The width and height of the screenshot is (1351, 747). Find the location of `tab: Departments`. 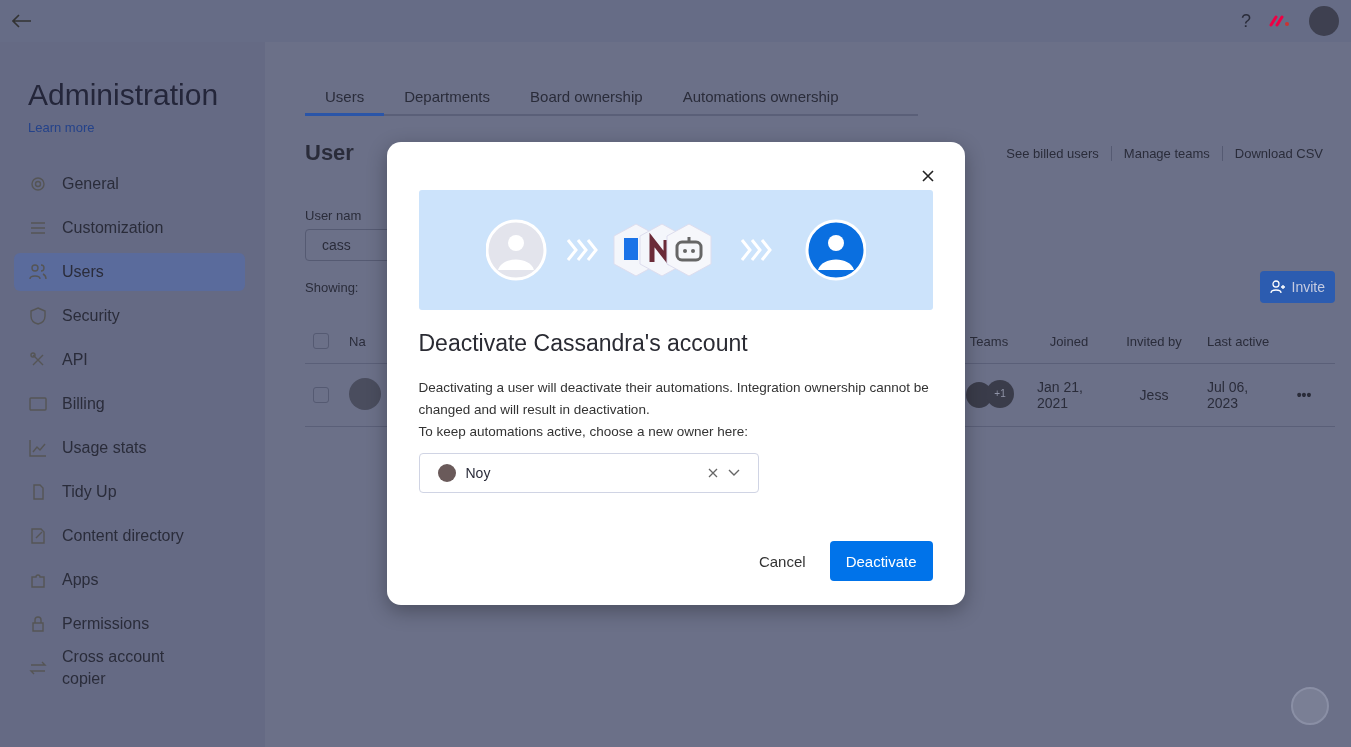

tab: Departments is located at coordinates (447, 99).